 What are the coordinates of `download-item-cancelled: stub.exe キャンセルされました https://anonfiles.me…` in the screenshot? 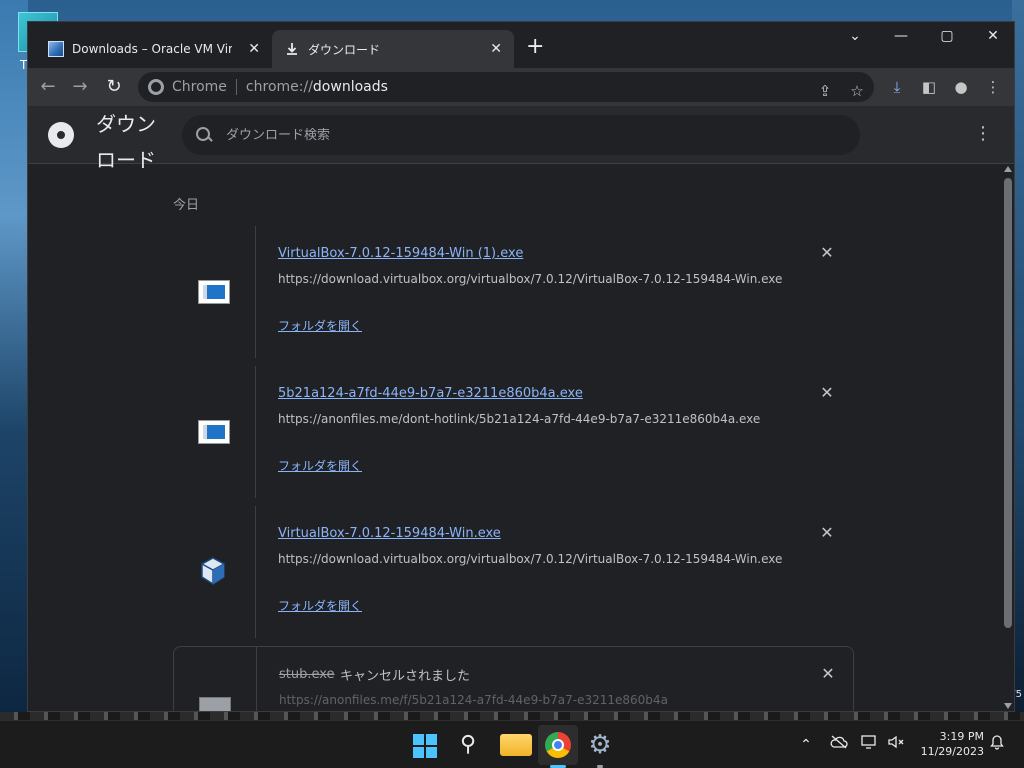 It's located at (513, 678).